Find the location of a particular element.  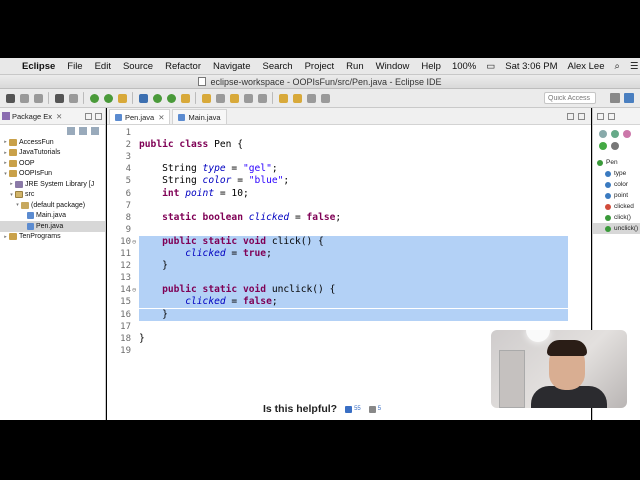

code-line: 11 clicked = true; is located at coordinates (339, 254).